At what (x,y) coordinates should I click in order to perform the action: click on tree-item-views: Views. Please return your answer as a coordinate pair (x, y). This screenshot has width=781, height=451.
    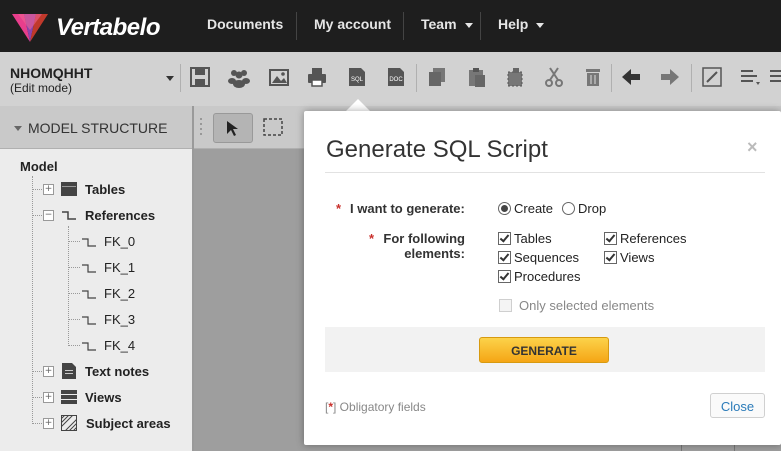
    Looking at the image, I should click on (103, 397).